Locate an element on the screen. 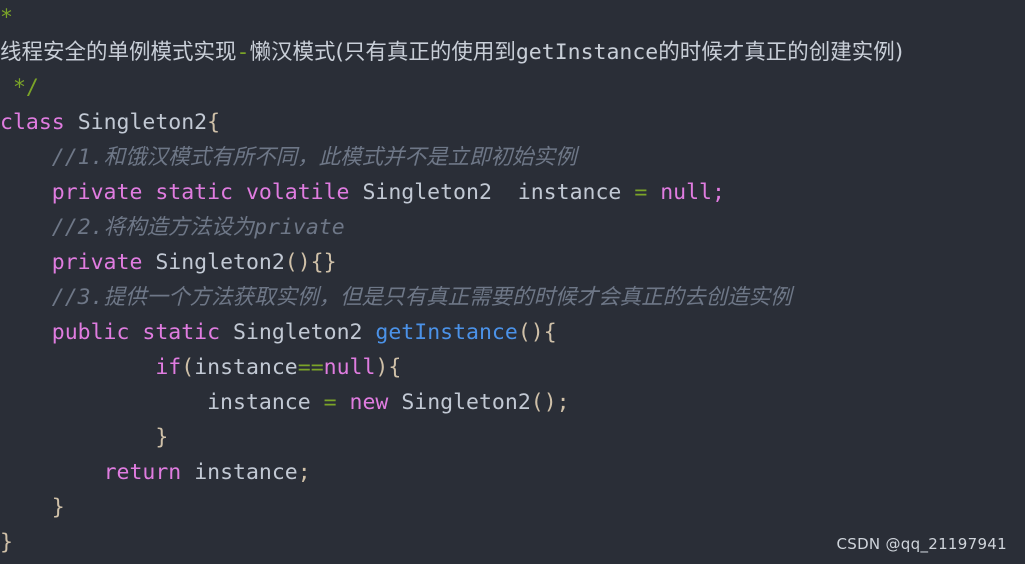  code-token-keyword: if is located at coordinates (168, 367).